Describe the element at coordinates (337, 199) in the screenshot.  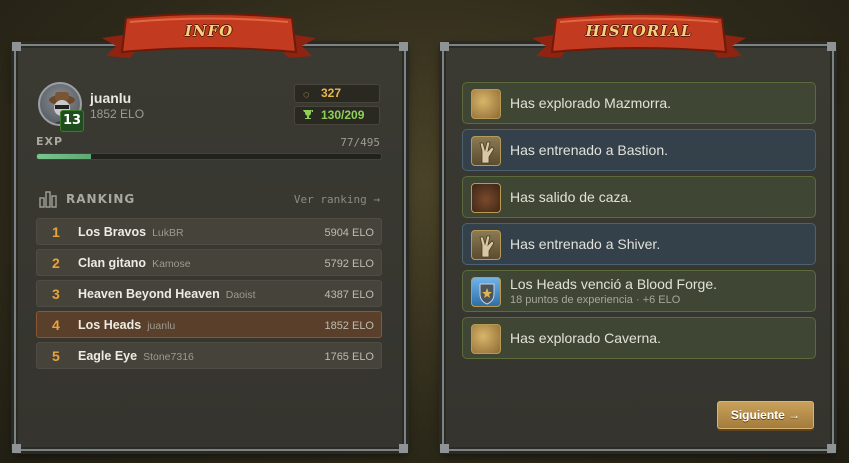
I see `view-ranking-link: Ver ranking →` at that location.